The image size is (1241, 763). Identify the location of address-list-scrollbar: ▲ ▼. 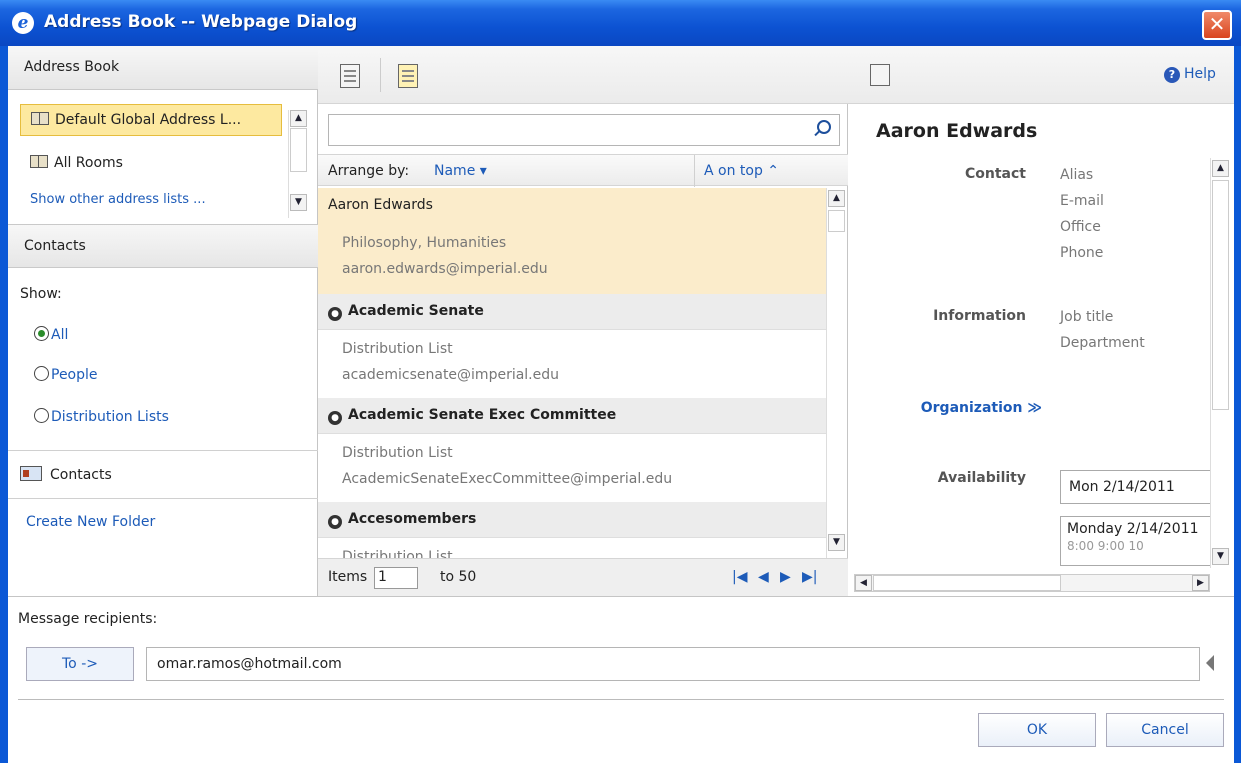
(298, 164).